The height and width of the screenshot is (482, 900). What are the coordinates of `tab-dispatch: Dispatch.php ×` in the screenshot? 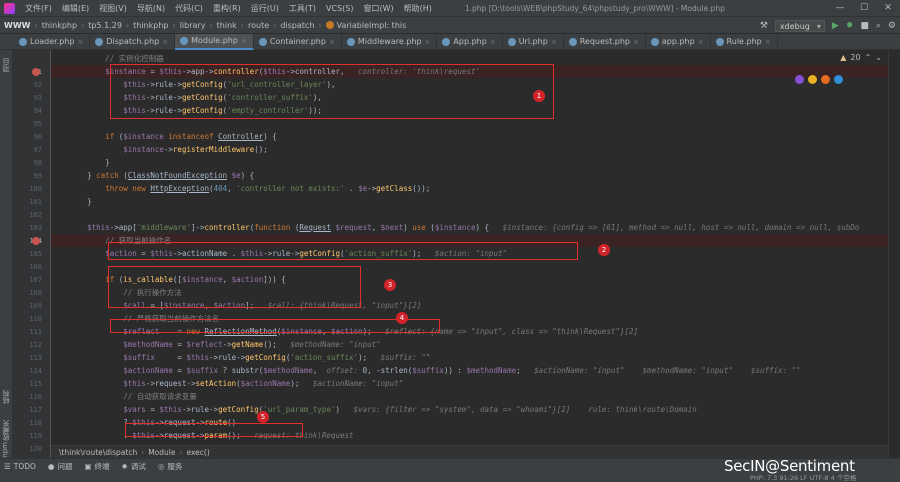 It's located at (133, 42).